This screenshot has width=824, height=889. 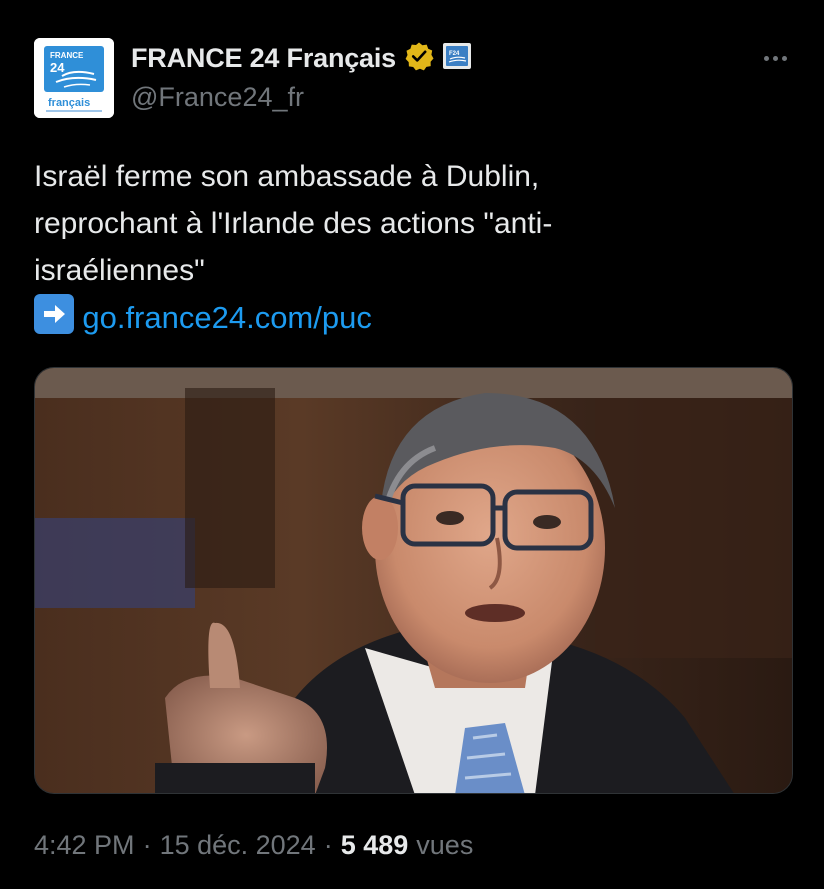 What do you see at coordinates (84, 845) in the screenshot?
I see `tweet-time: 4:42 PM` at bounding box center [84, 845].